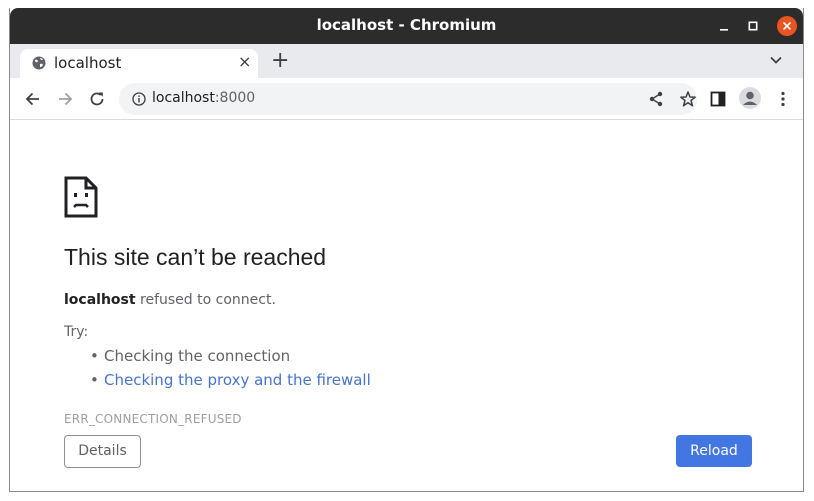  Describe the element at coordinates (65, 99) in the screenshot. I see `arrow-right-icon` at that location.